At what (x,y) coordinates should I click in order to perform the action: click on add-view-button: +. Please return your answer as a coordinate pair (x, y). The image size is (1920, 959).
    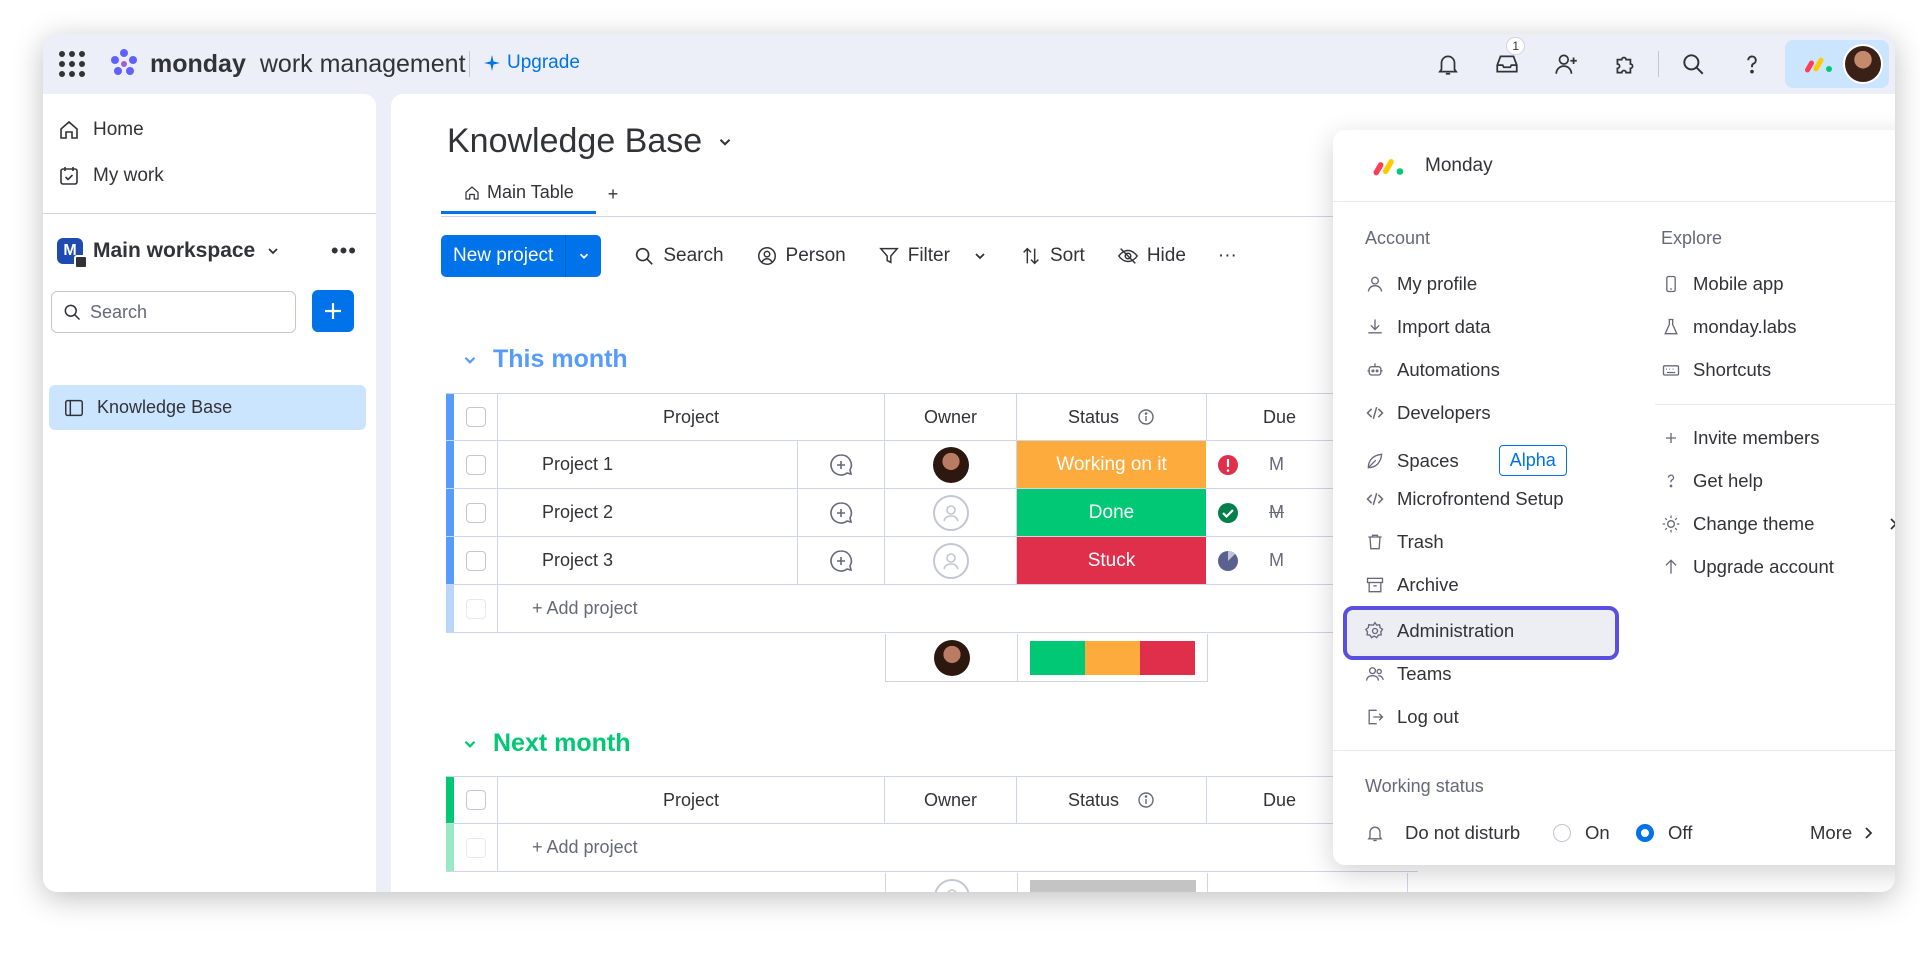
    Looking at the image, I should click on (613, 194).